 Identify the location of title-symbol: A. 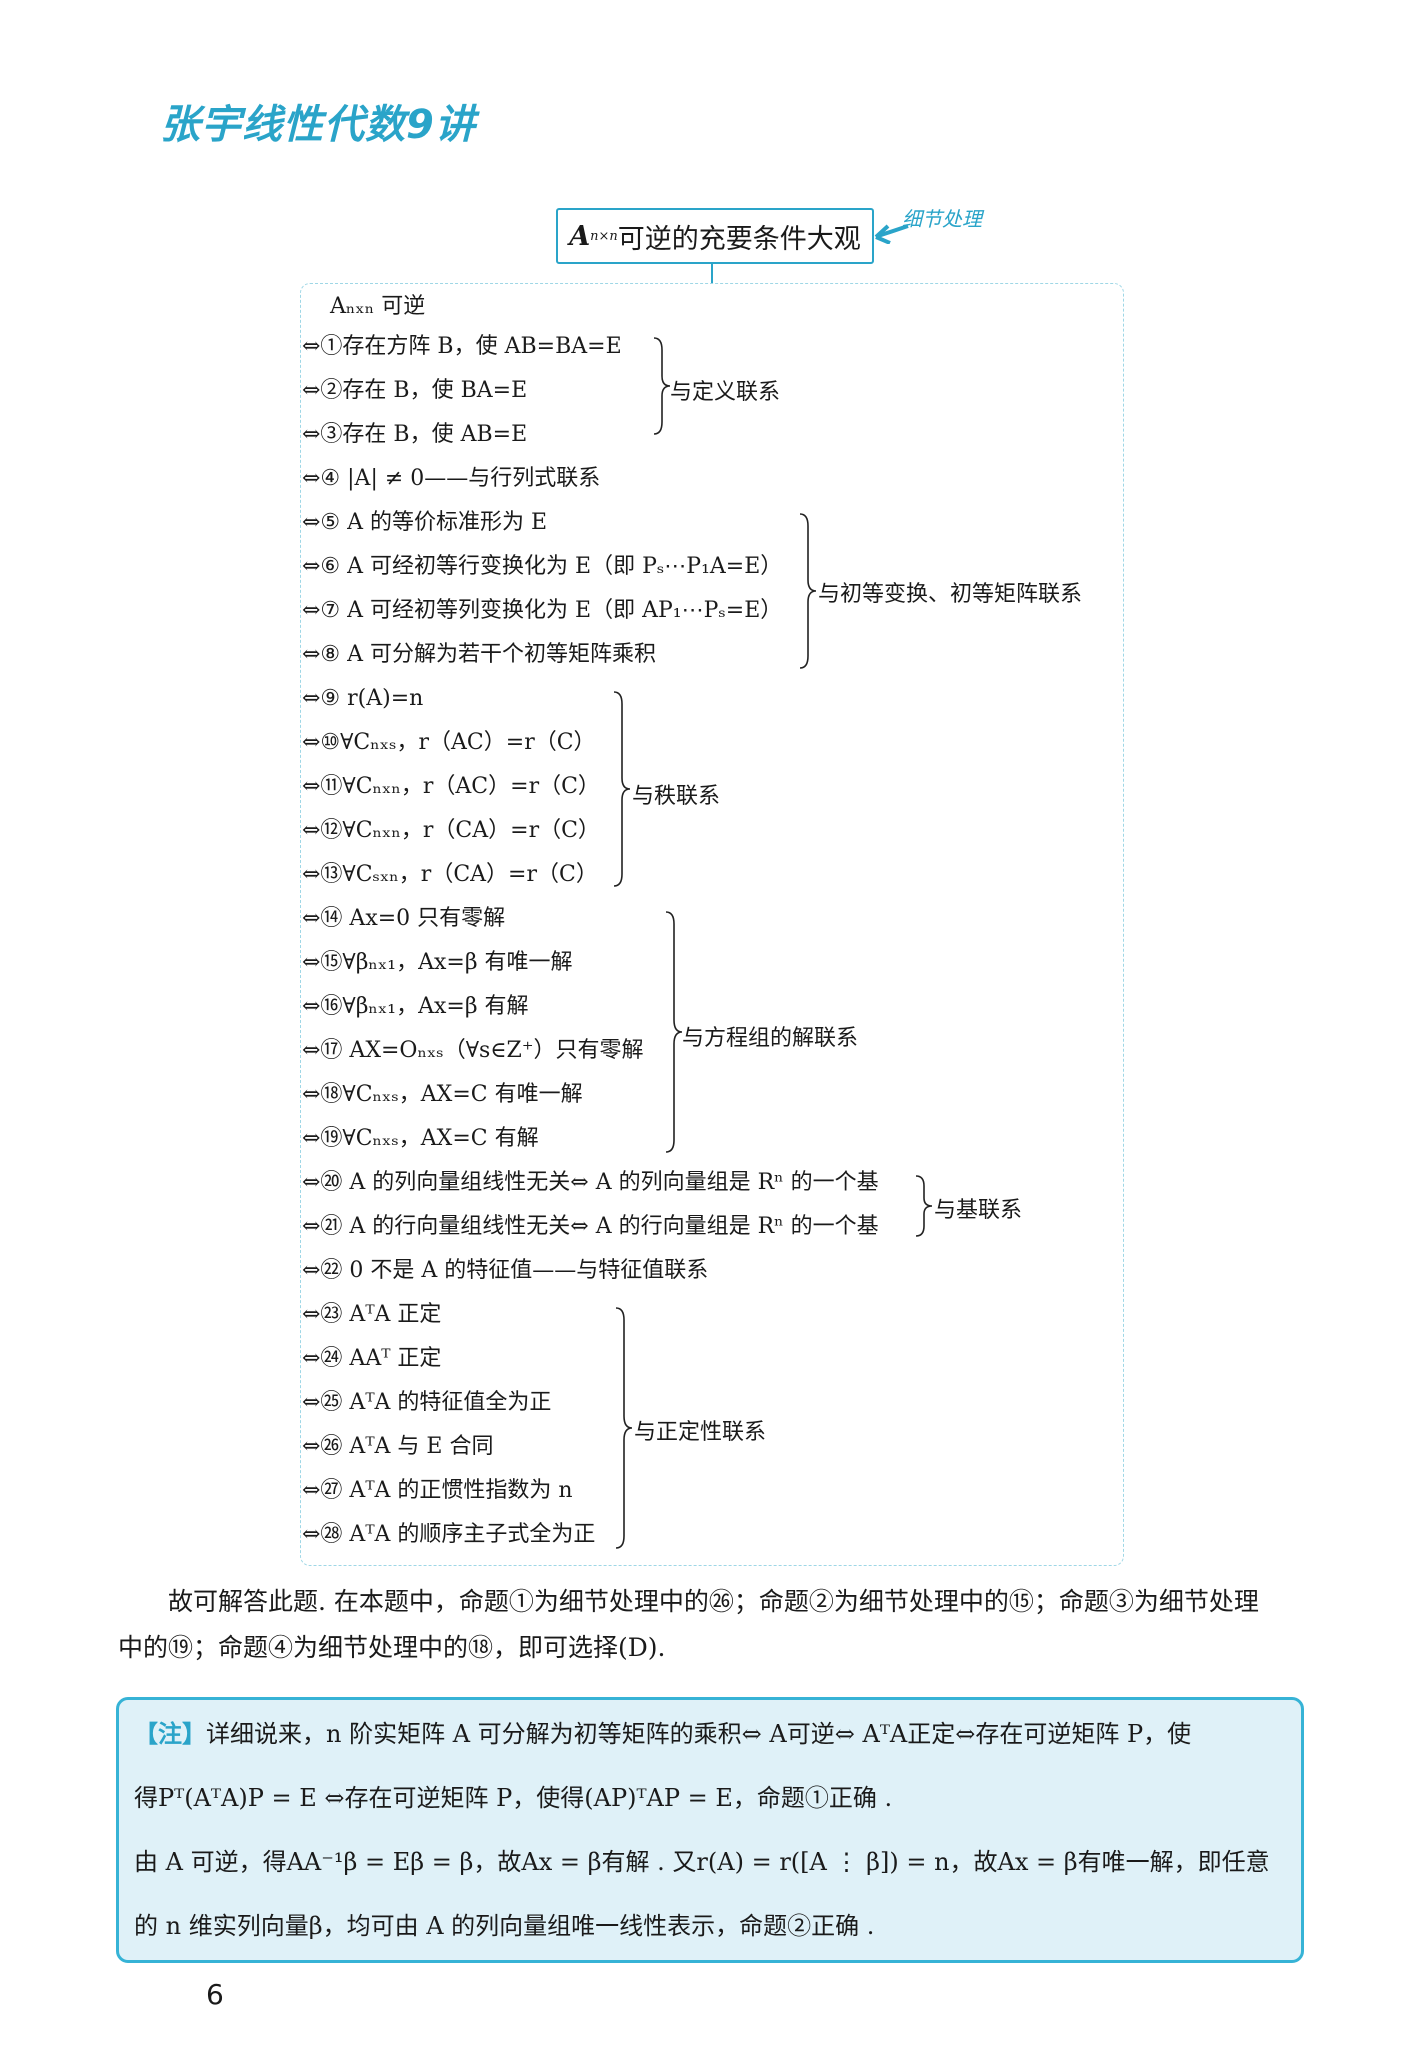
(580, 236).